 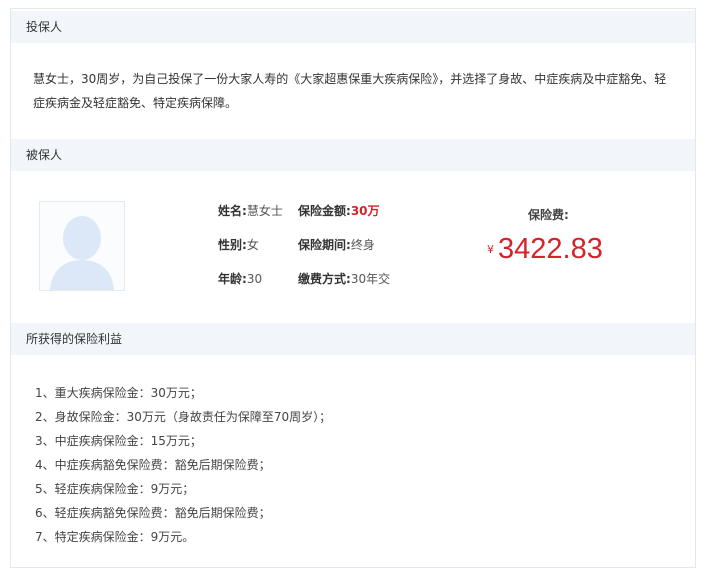 What do you see at coordinates (336, 245) in the screenshot?
I see `insurance-period: 保险期间:终身` at bounding box center [336, 245].